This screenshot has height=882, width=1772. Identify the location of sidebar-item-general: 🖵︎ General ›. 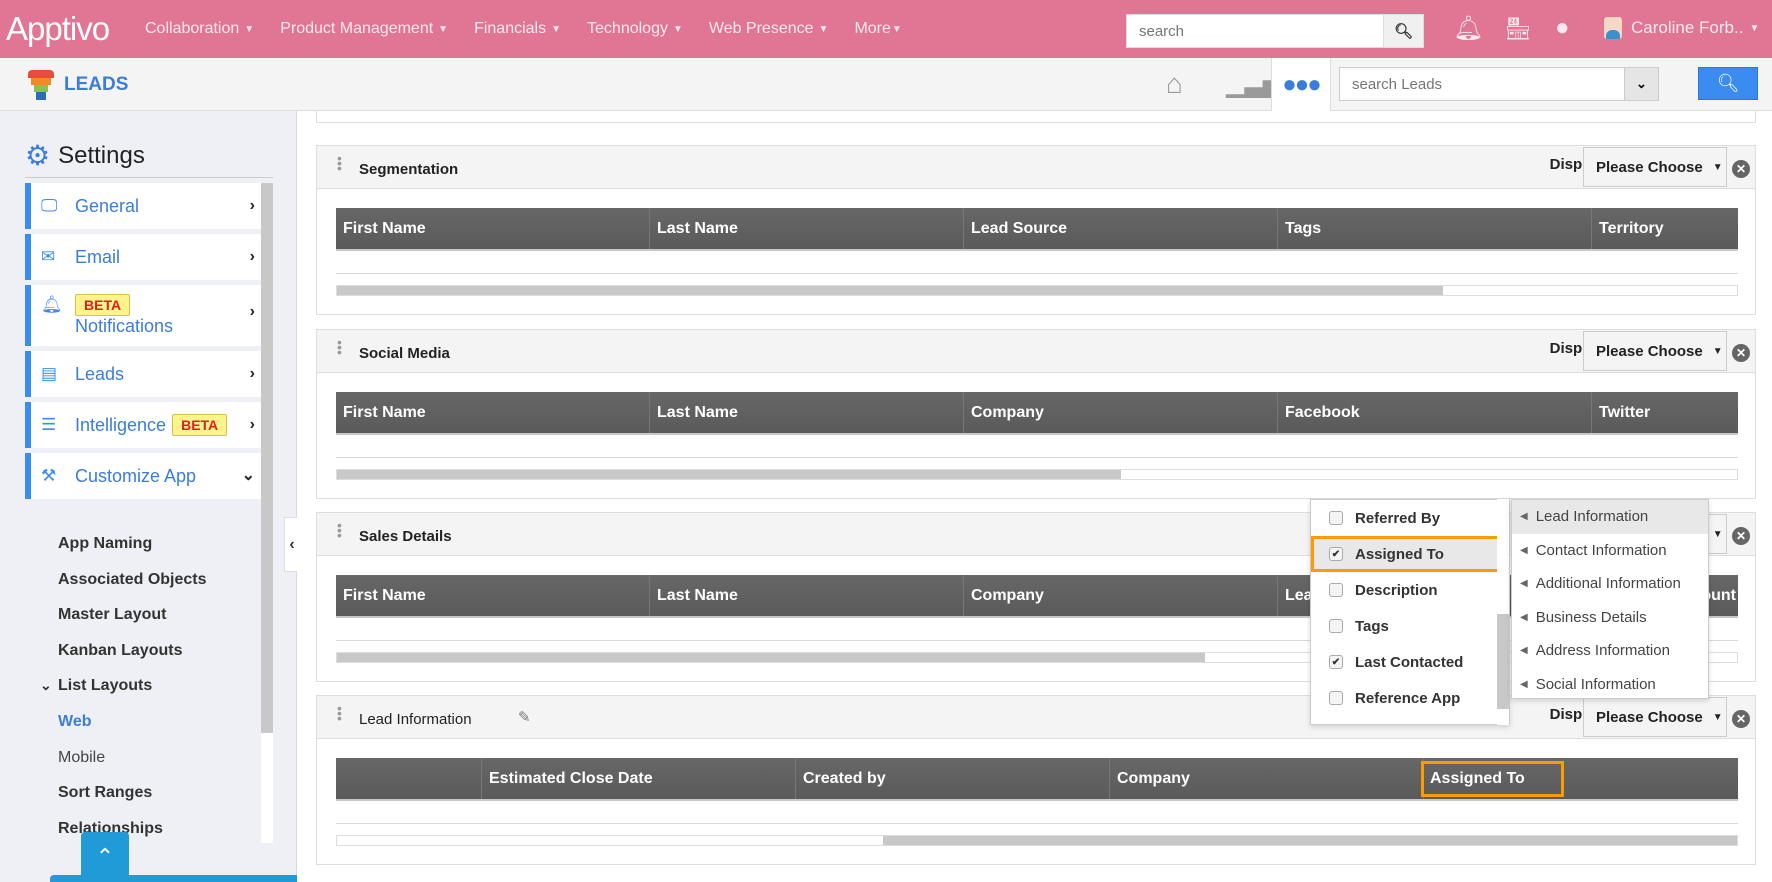
(143, 206).